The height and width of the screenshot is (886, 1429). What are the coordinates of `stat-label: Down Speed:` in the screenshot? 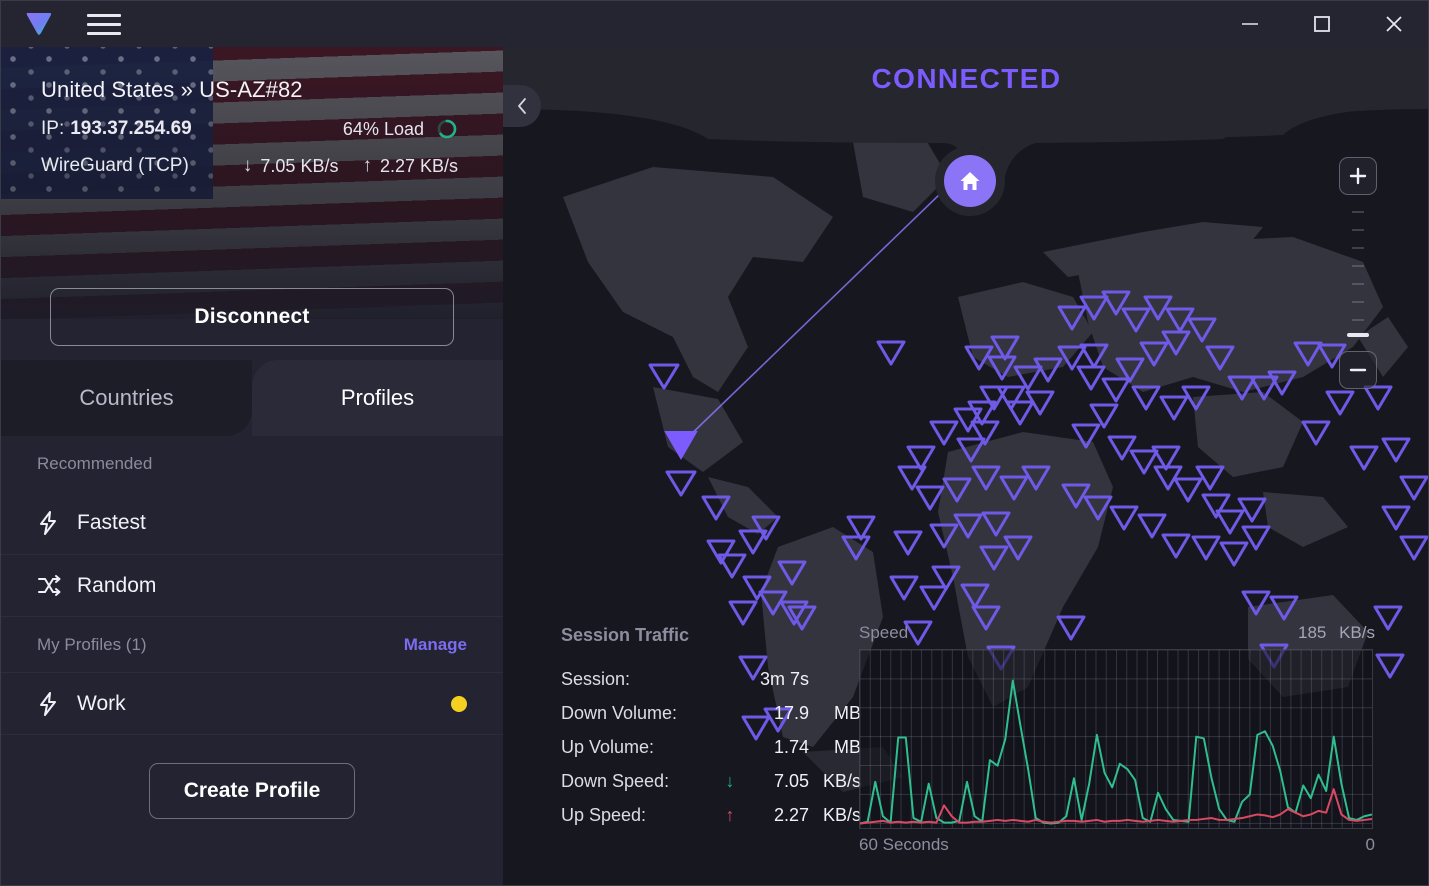 It's located at (615, 780).